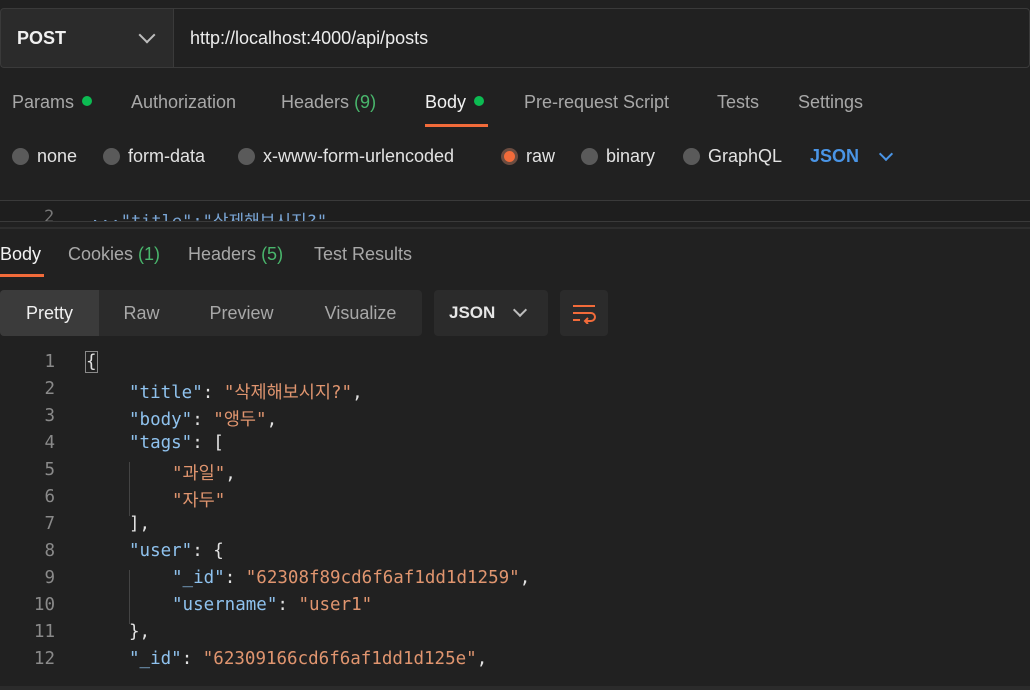 The image size is (1030, 690). Describe the element at coordinates (222, 254) in the screenshot. I see `resp-tab-headers-label: Headers` at that location.